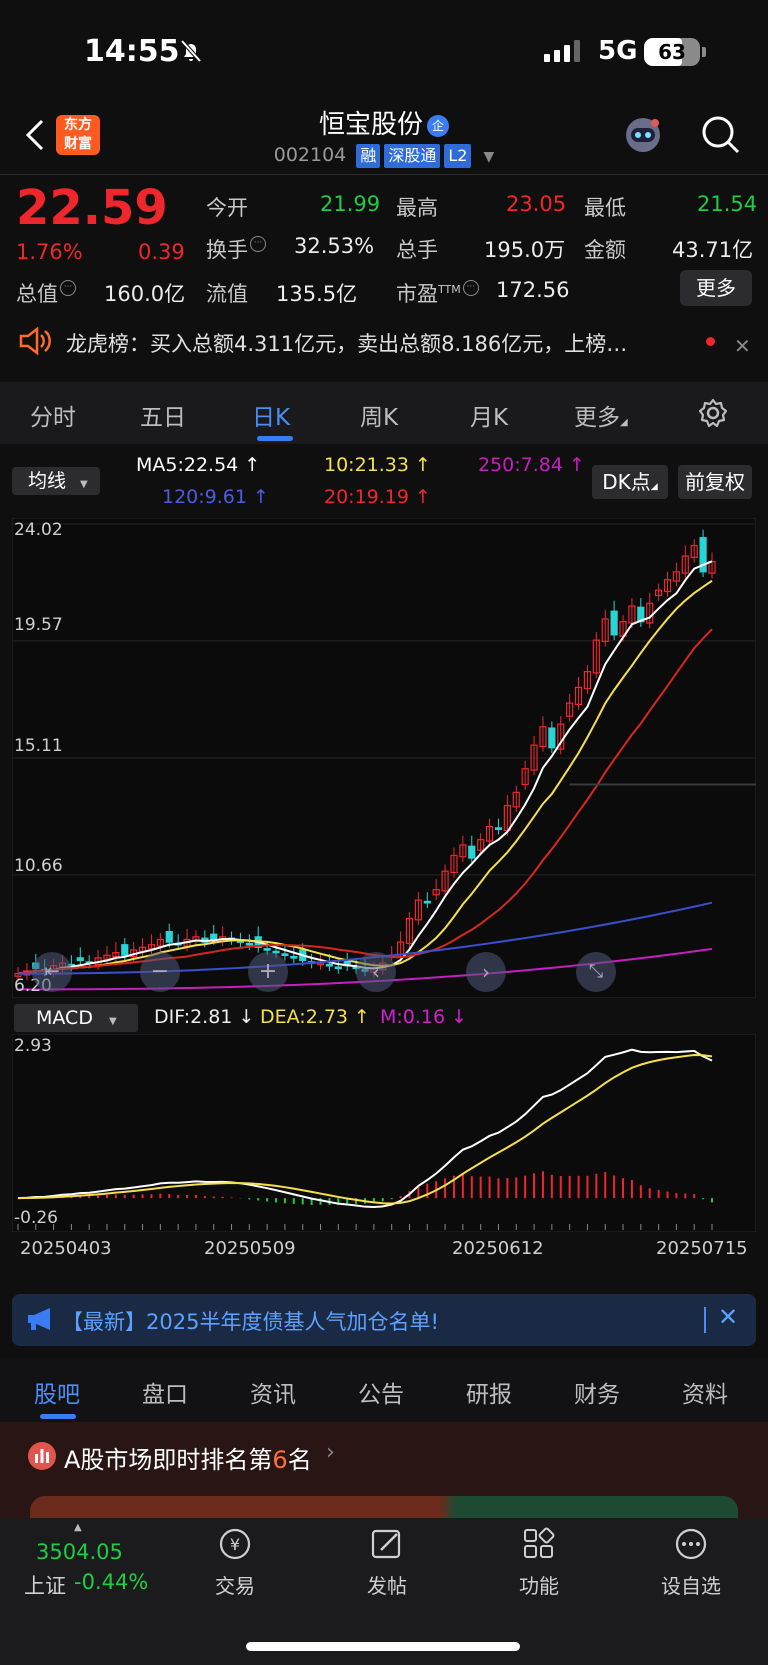  I want to click on grid-icon, so click(539, 1542).